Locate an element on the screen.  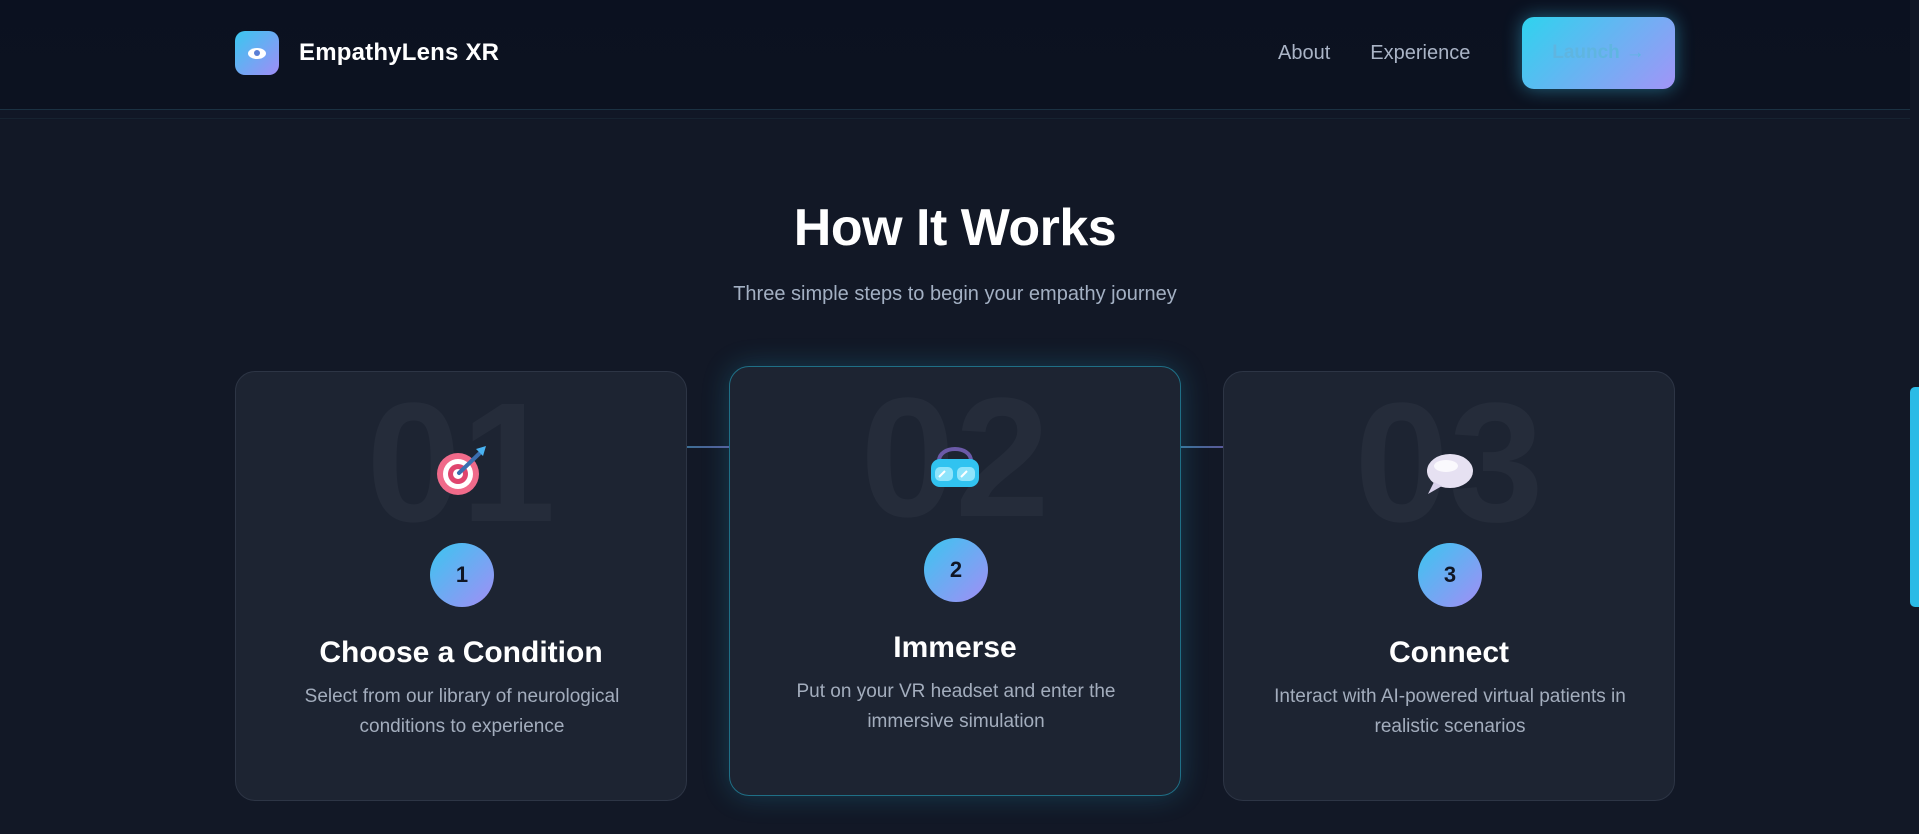
step-number-badge: 3 is located at coordinates (1450, 575).